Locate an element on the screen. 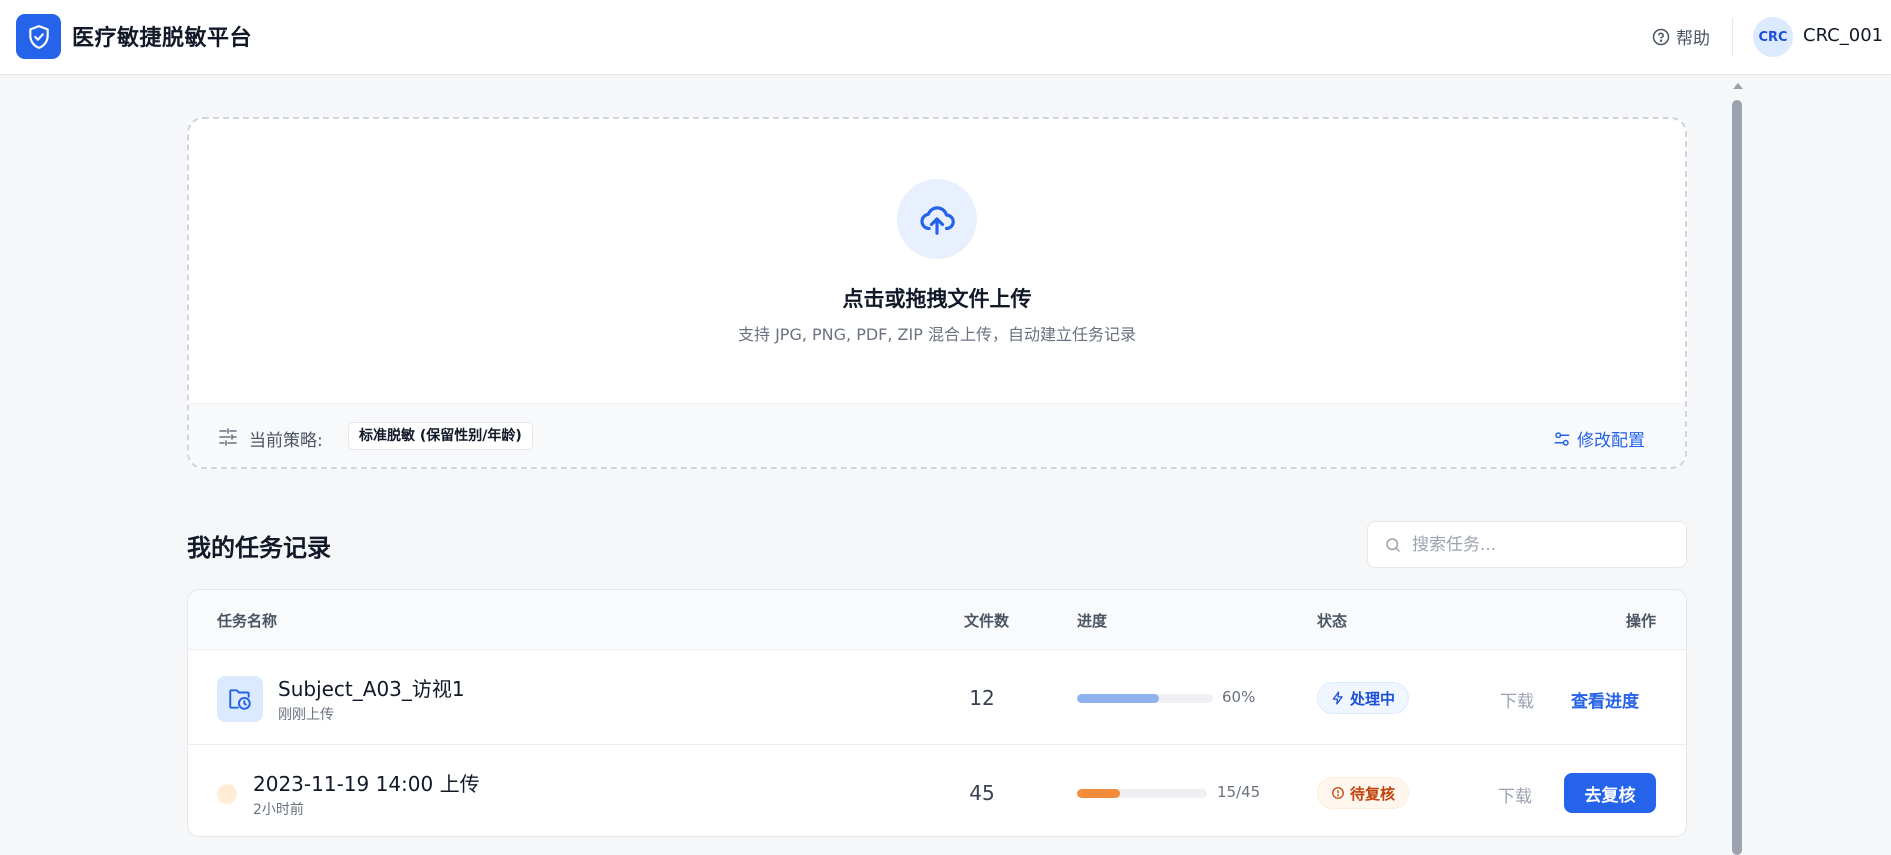 This screenshot has width=1891, height=855. scrollbar is located at coordinates (1737, 466).